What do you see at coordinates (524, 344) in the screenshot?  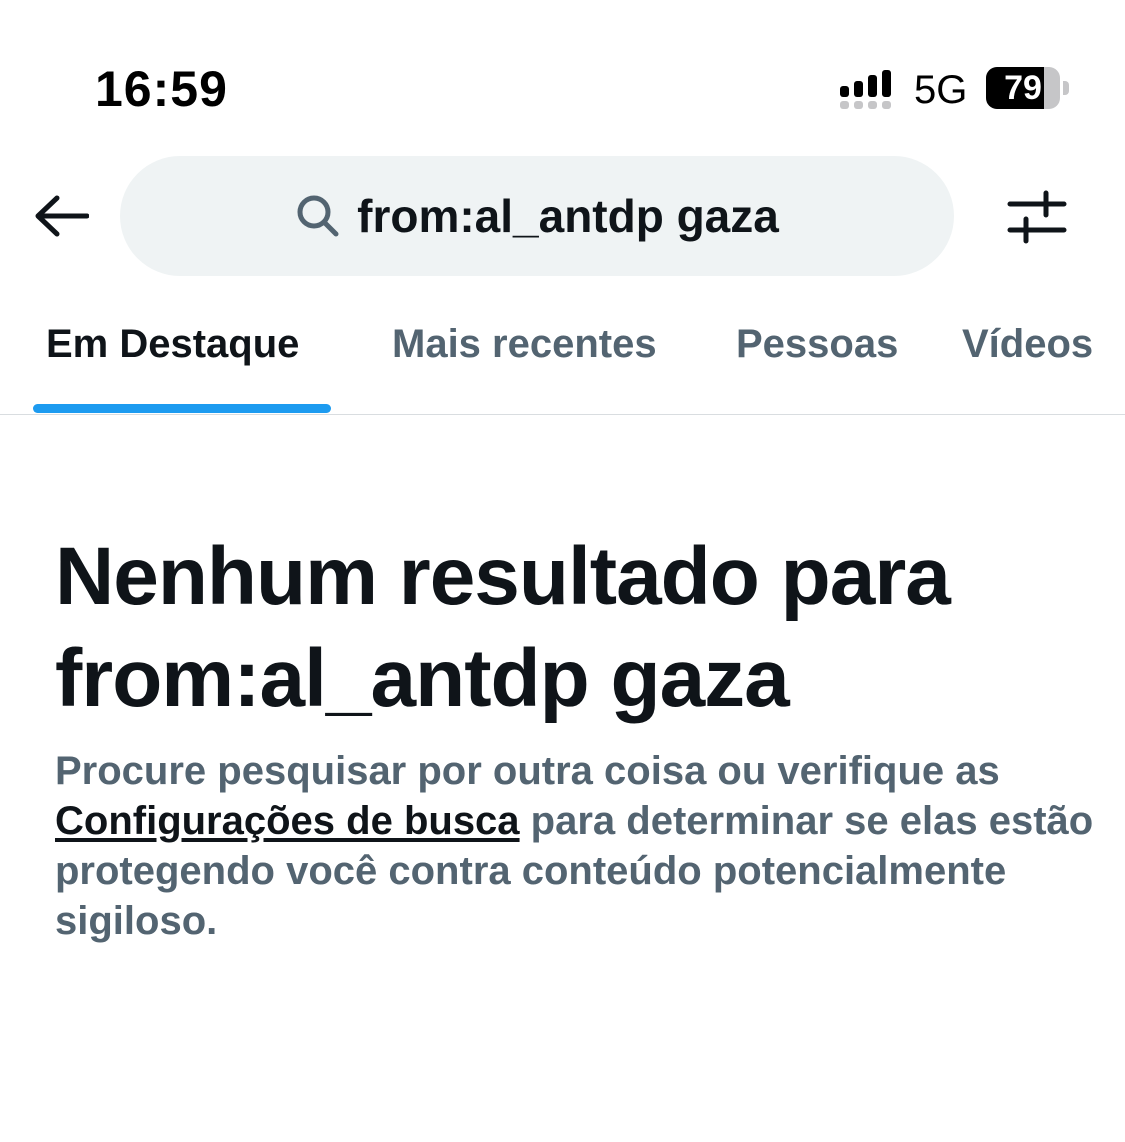 I see `tab-mais-recentes: Mais recentes` at bounding box center [524, 344].